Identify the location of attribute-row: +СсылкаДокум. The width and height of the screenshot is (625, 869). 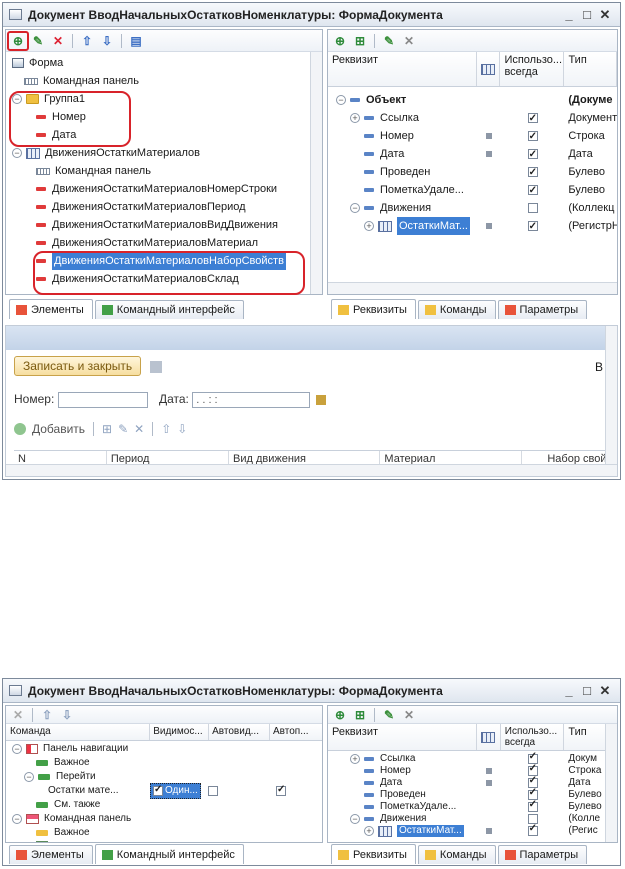
(472, 758).